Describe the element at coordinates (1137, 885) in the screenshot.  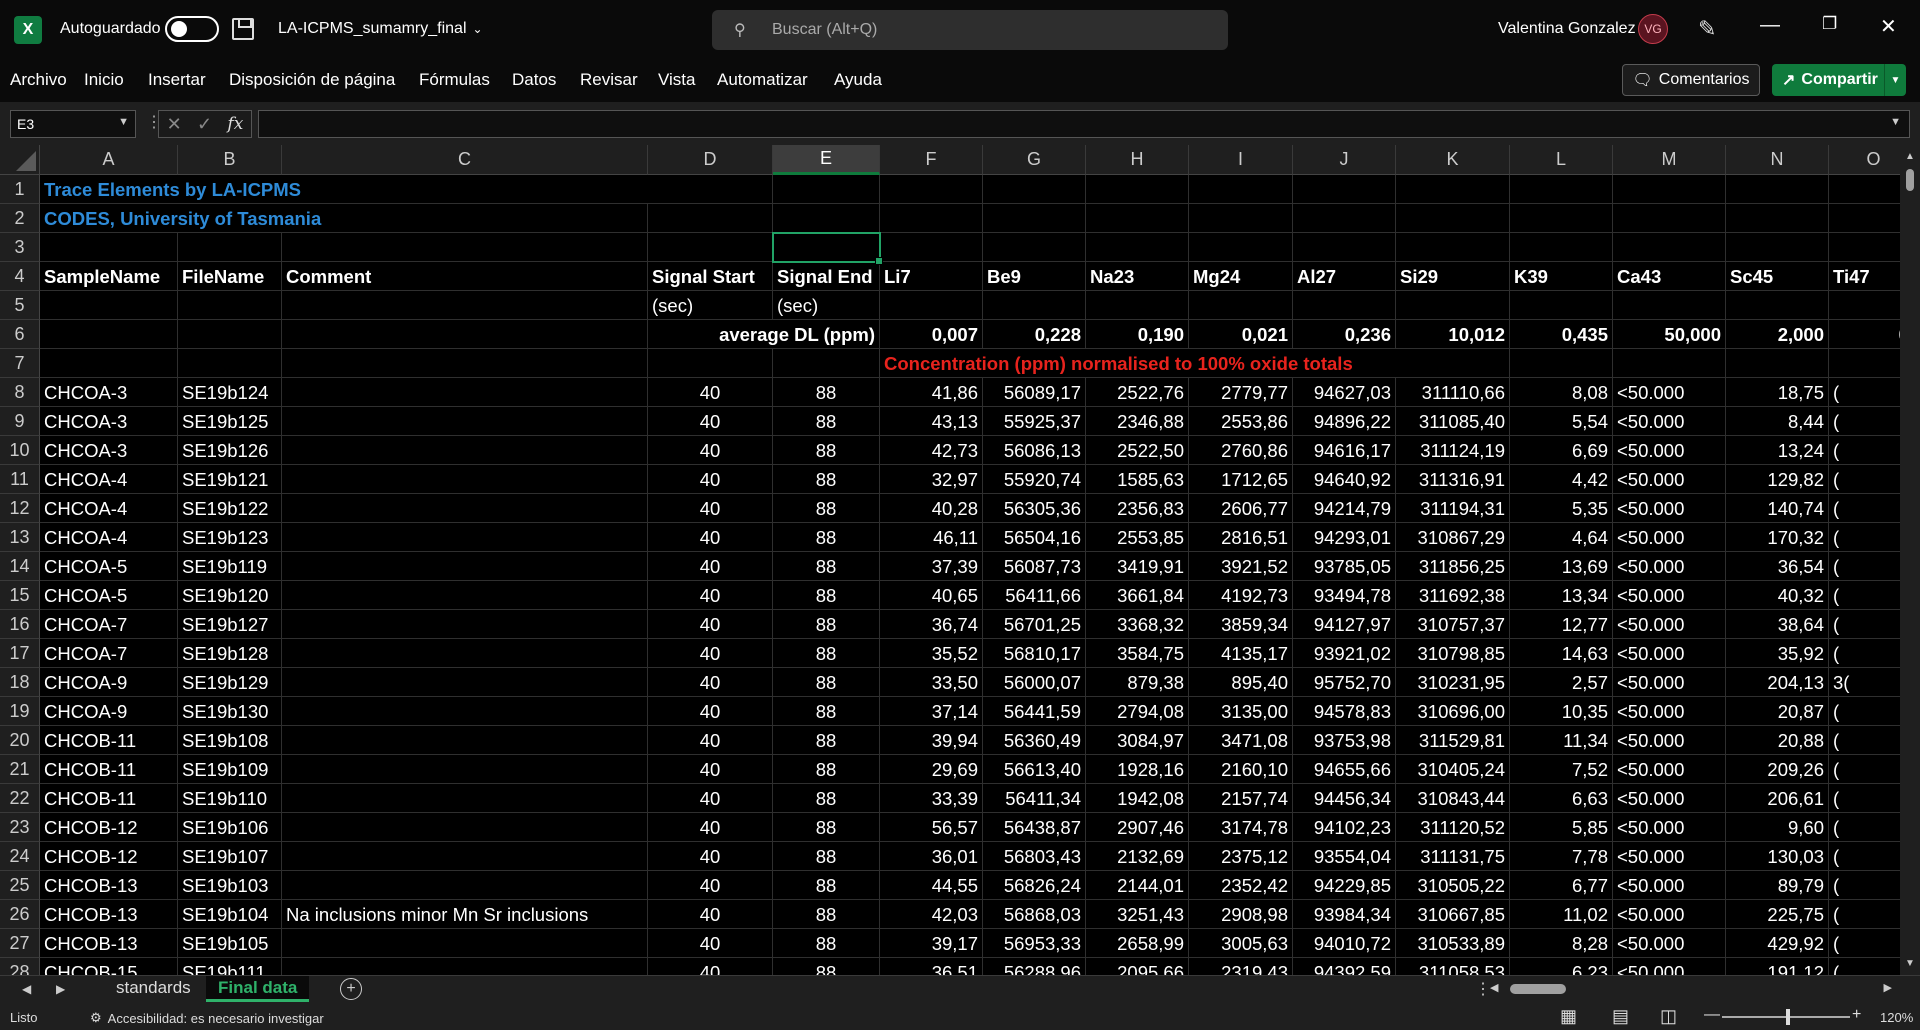
I see `value-cell: 2144,01` at that location.